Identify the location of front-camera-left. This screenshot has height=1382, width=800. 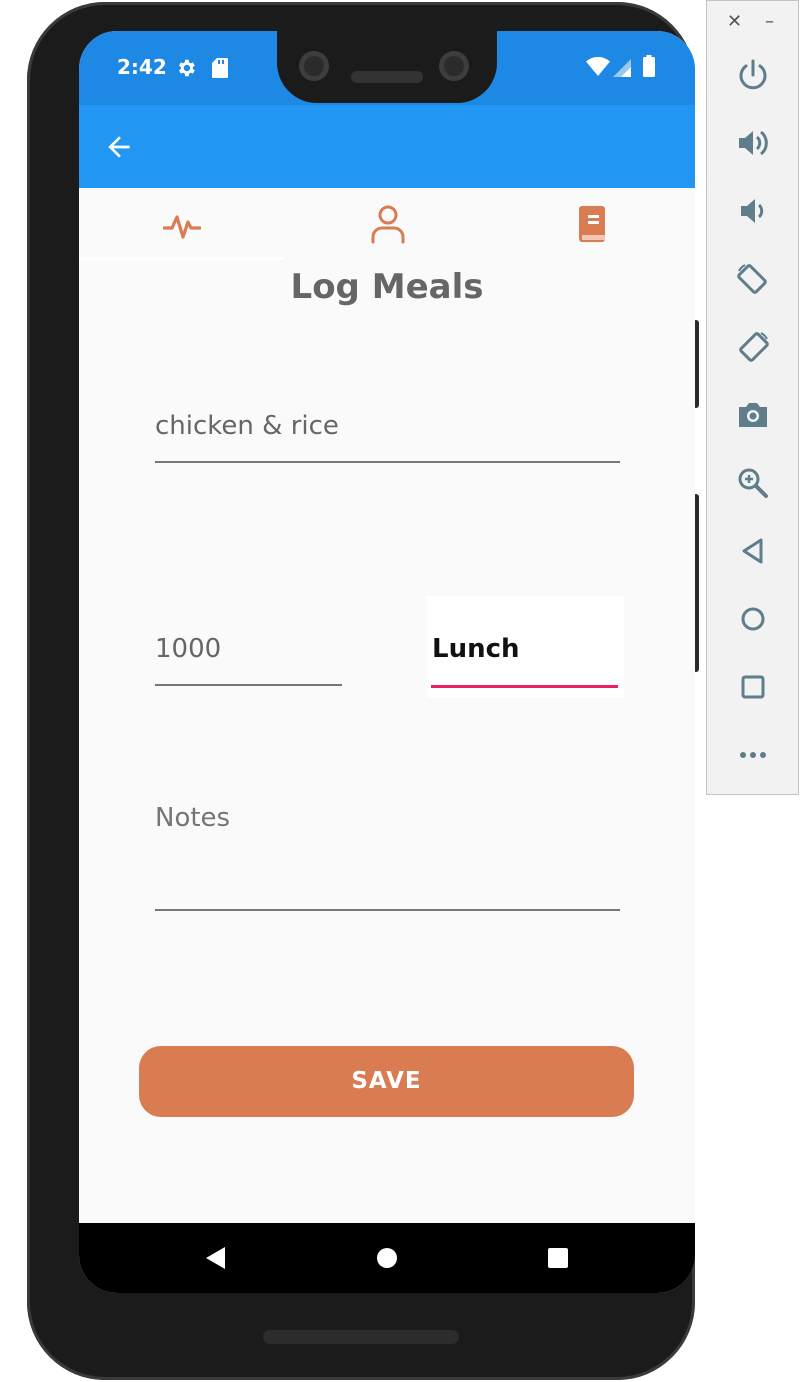
(314, 66).